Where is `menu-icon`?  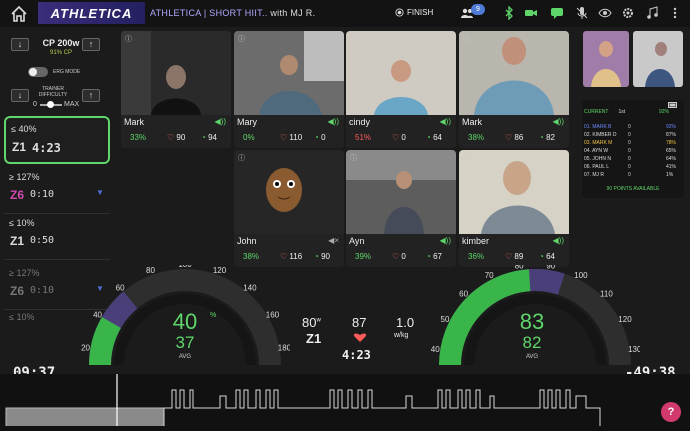 menu-icon is located at coordinates (675, 13).